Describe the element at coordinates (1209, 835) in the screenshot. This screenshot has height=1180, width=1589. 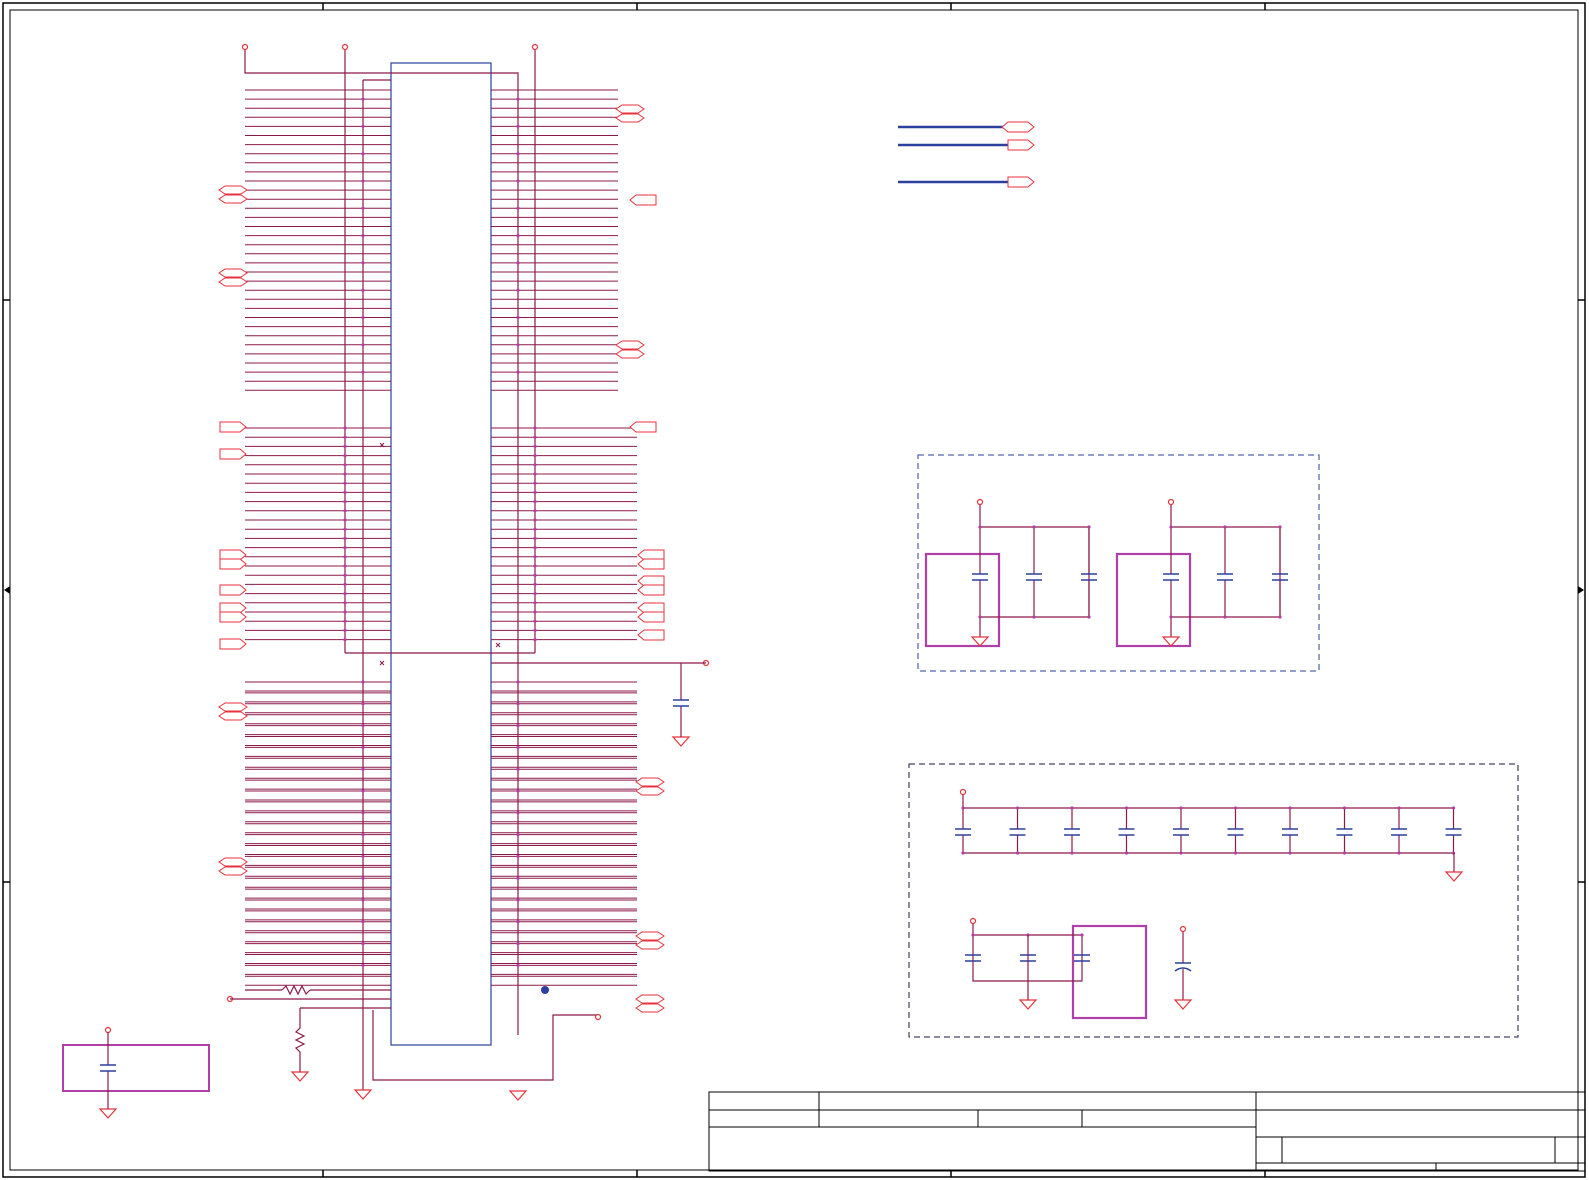
I see `group-b-caps` at that location.